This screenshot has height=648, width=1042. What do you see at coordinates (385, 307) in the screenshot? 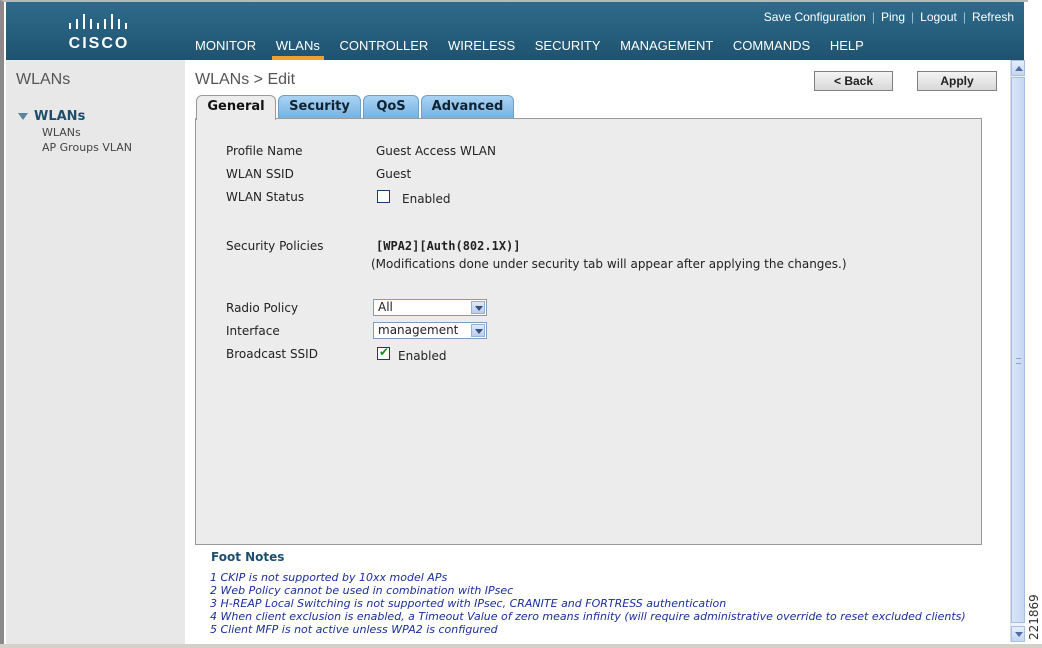
I see `radio-policy-value: All` at bounding box center [385, 307].